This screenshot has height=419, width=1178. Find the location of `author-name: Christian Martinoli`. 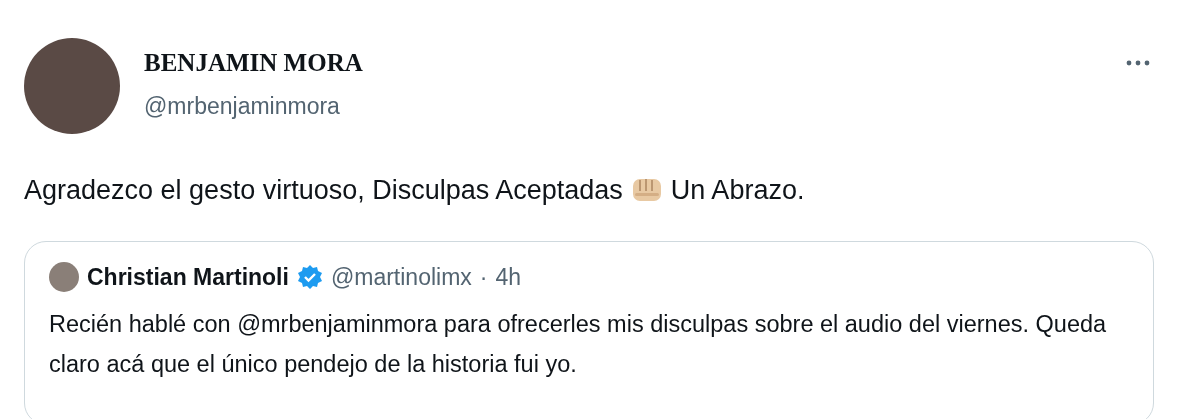

author-name: Christian Martinoli is located at coordinates (188, 276).